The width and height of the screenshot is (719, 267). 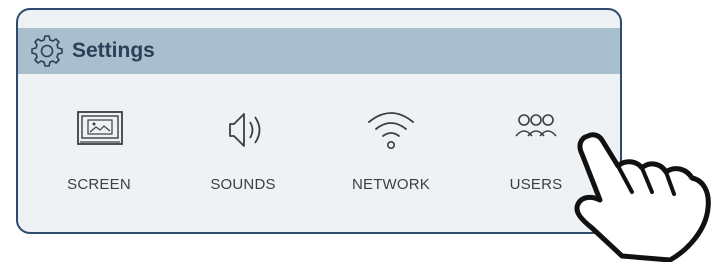 What do you see at coordinates (47, 51) in the screenshot?
I see `gear-icon` at bounding box center [47, 51].